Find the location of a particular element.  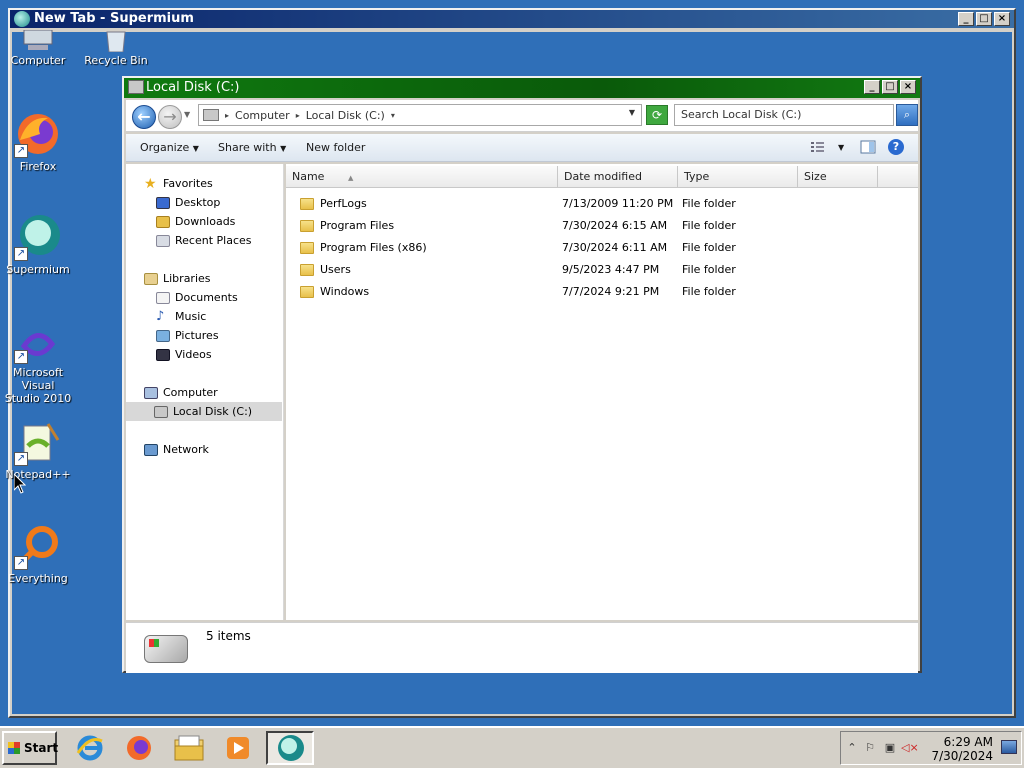

clock-time: 6:29 AM is located at coordinates (968, 742).